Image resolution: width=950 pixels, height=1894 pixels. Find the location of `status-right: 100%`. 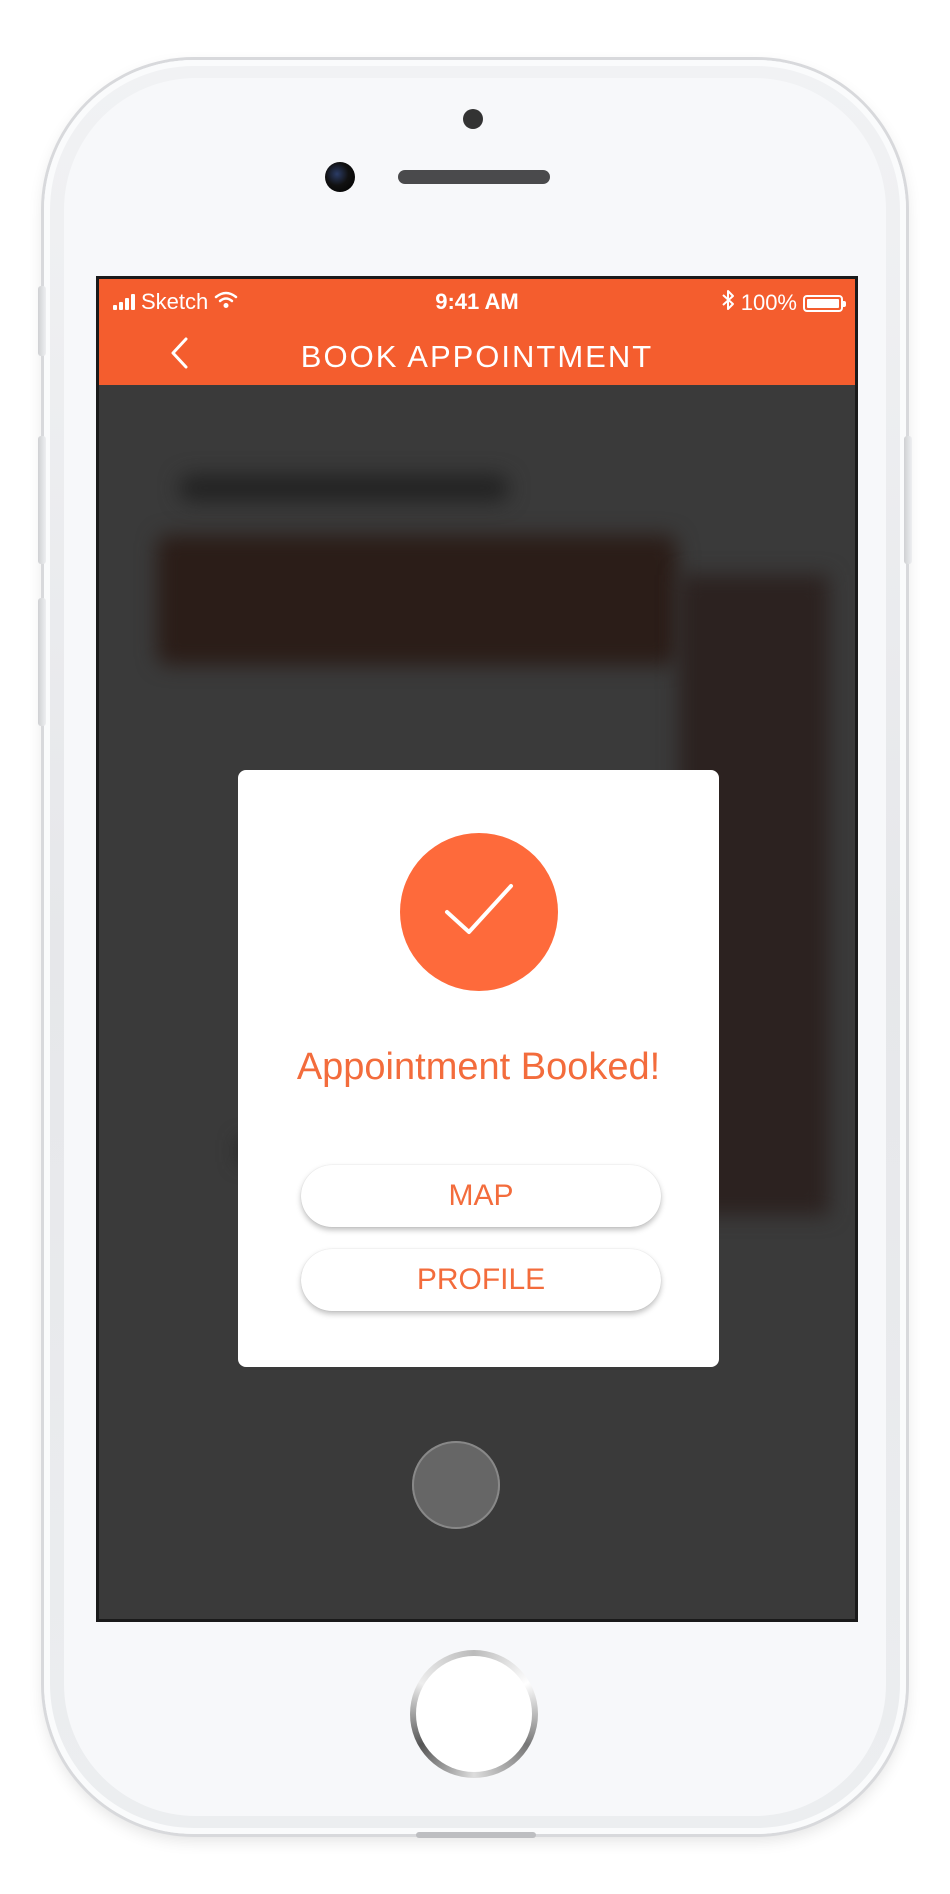

status-right: 100% is located at coordinates (783, 303).